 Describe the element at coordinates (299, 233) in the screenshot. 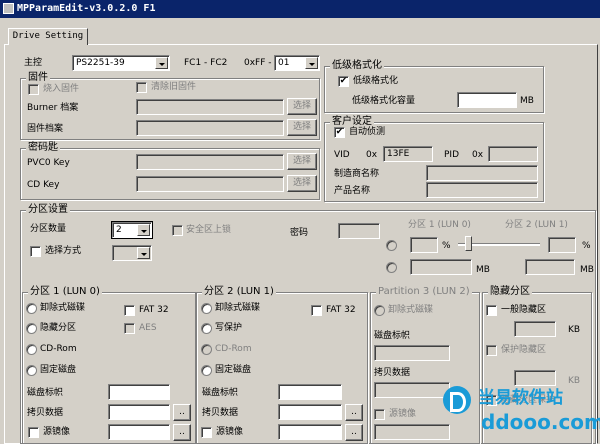

I see `password-label: 密码` at that location.